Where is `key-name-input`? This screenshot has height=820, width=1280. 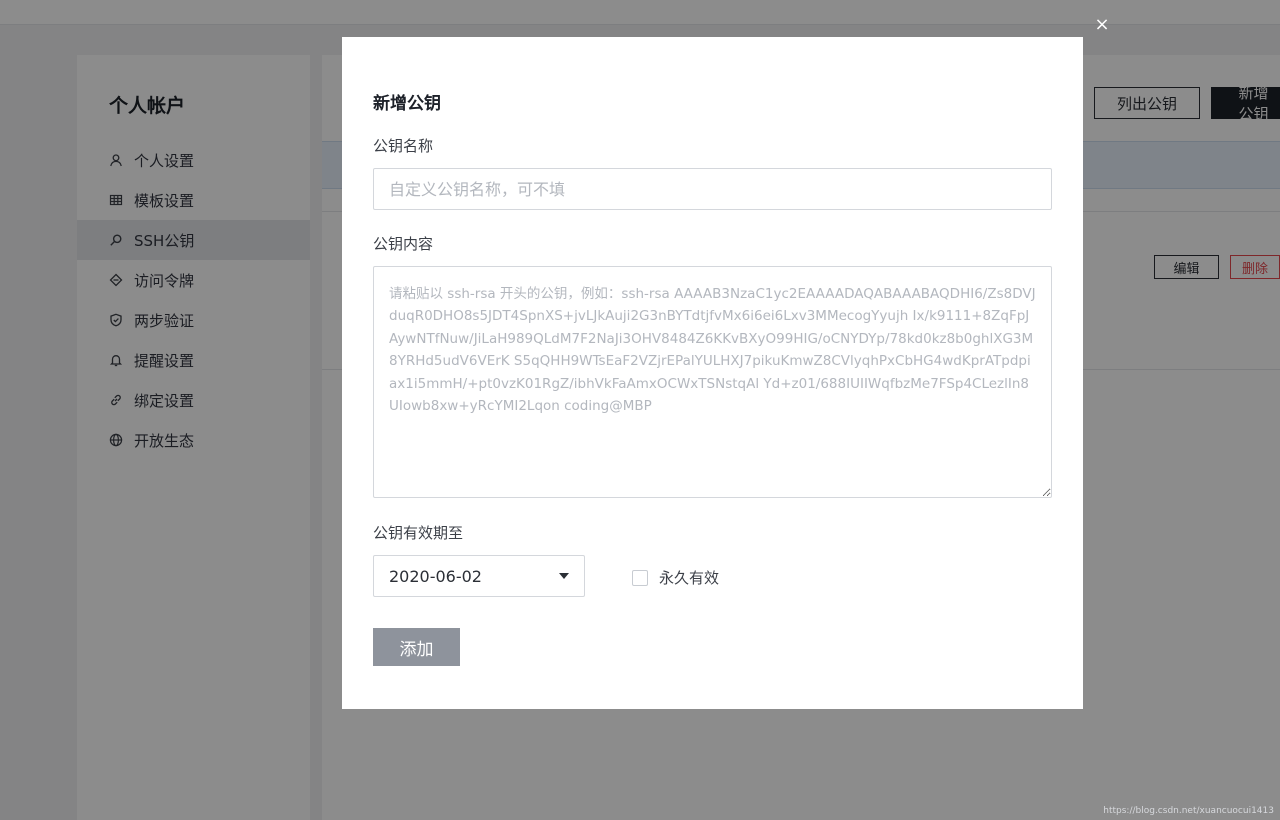 key-name-input is located at coordinates (712, 189).